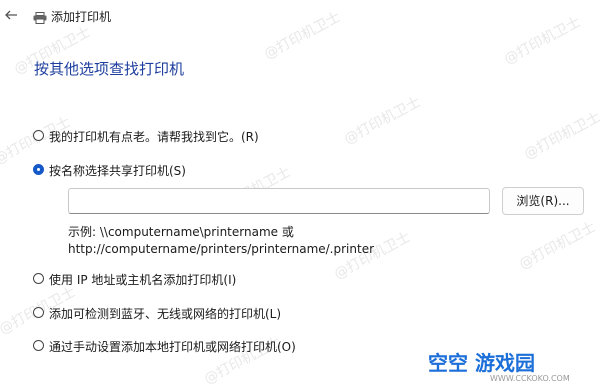 This screenshot has height=392, width=600. What do you see at coordinates (11, 15) in the screenshot?
I see `back-arrow-icon` at bounding box center [11, 15].